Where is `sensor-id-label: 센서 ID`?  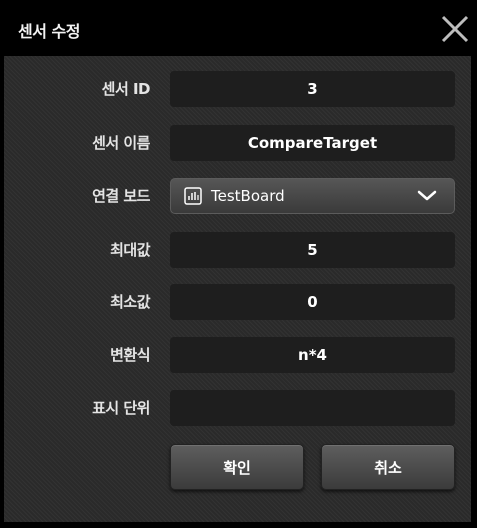
sensor-id-label: 센서 ID is located at coordinates (126, 89).